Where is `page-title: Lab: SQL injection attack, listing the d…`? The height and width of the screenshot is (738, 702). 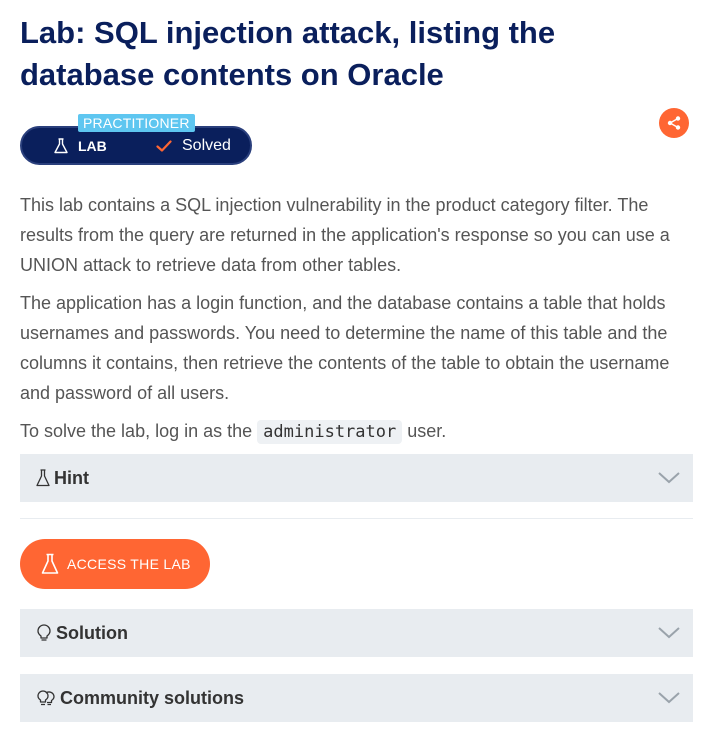
page-title: Lab: SQL injection attack, listing the d… is located at coordinates (288, 53).